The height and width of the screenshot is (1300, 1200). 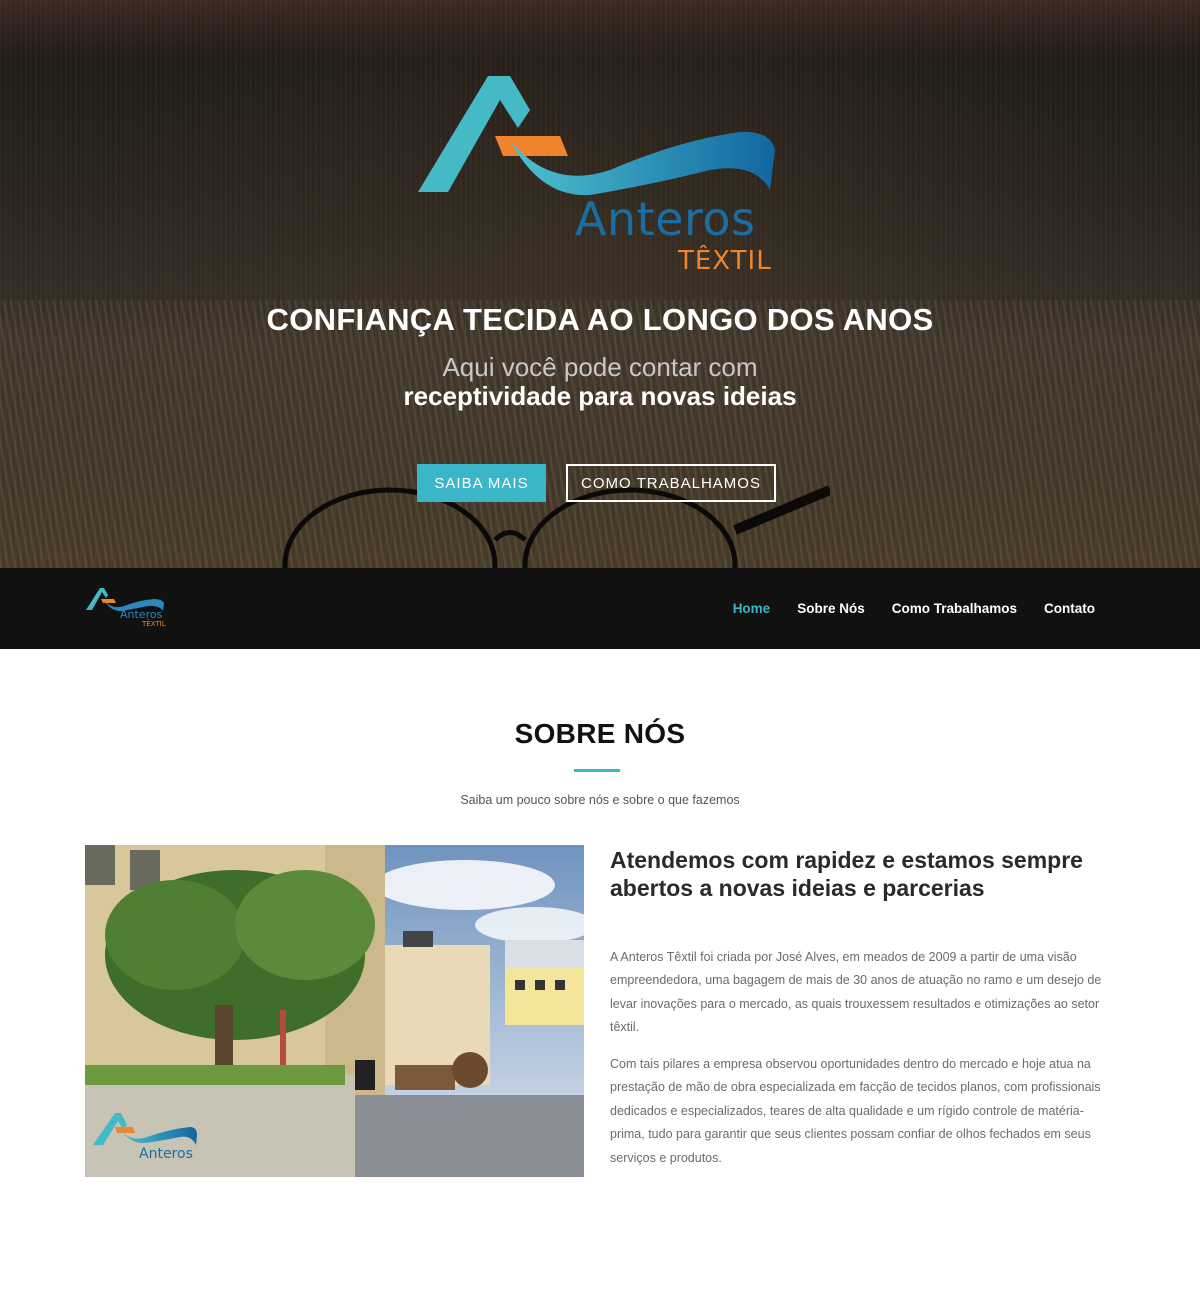 What do you see at coordinates (166, 1154) in the screenshot?
I see `photo-watermark: Anteros` at bounding box center [166, 1154].